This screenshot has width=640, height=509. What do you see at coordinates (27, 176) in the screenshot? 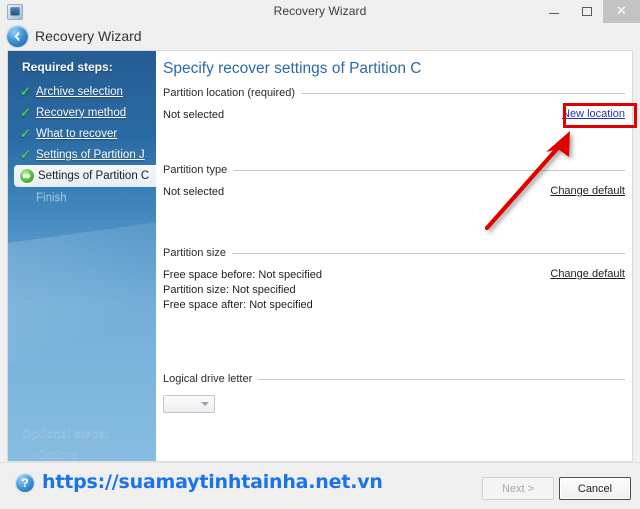
I see `current-step-arrow-icon` at bounding box center [27, 176].